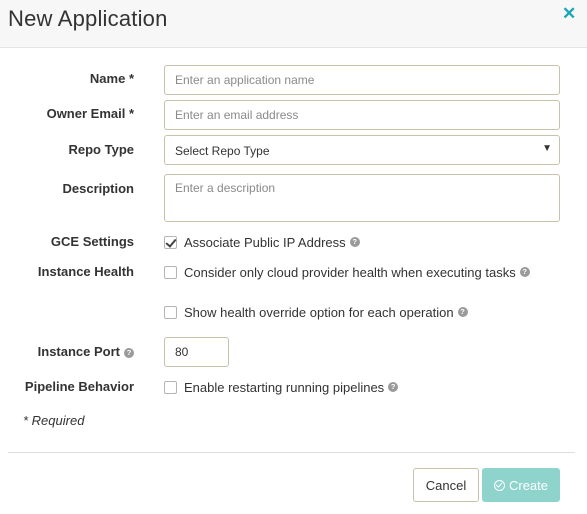 This screenshot has height=514, width=587. Describe the element at coordinates (85, 271) in the screenshot. I see `instance-health-label: Instance Health` at that location.